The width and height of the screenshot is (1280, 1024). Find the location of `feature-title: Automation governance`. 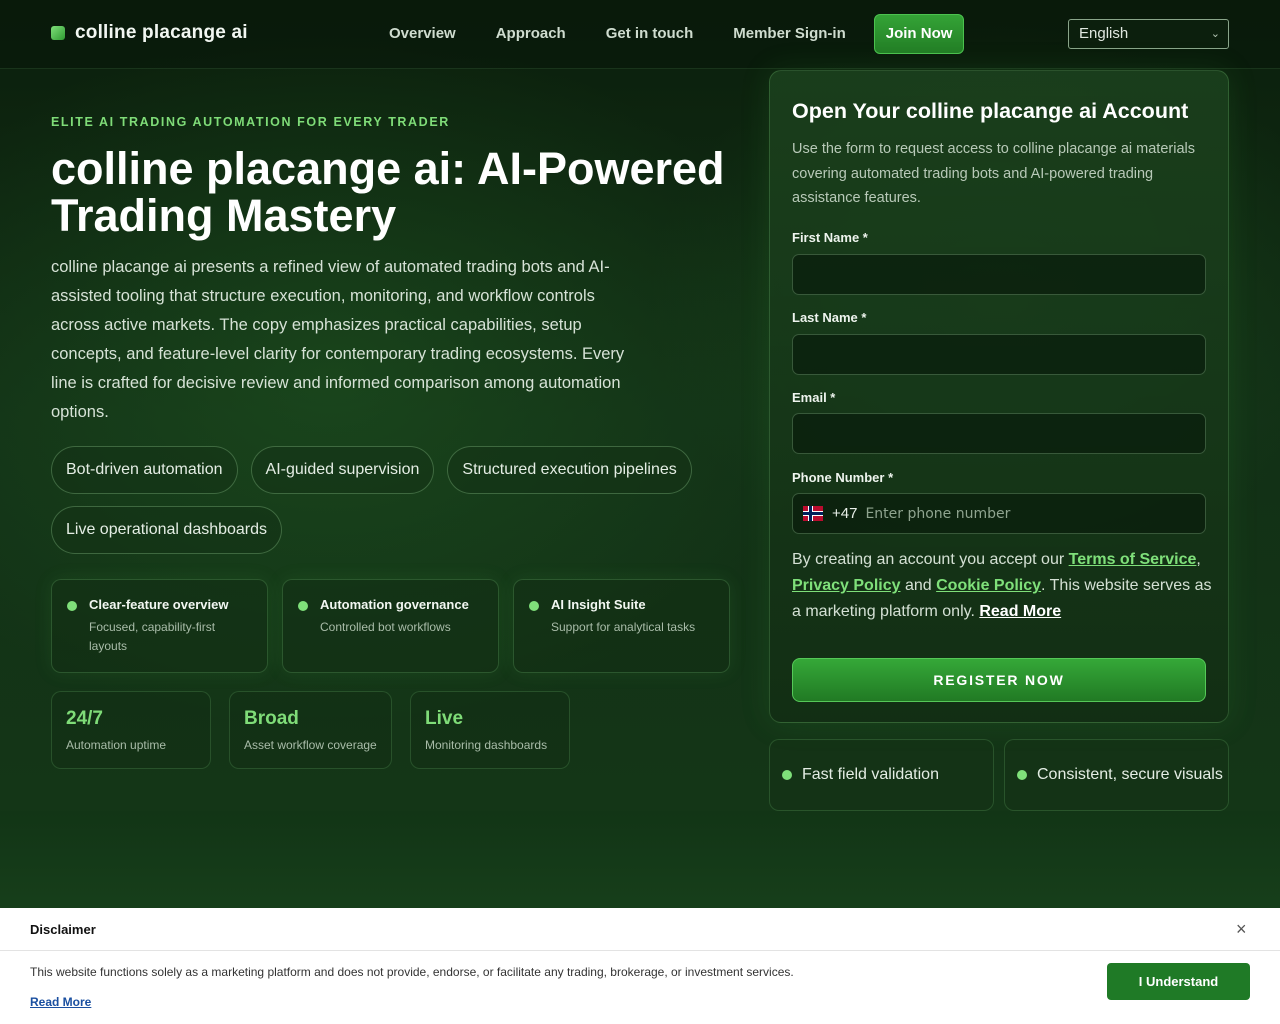

feature-title: Automation governance is located at coordinates (394, 604).